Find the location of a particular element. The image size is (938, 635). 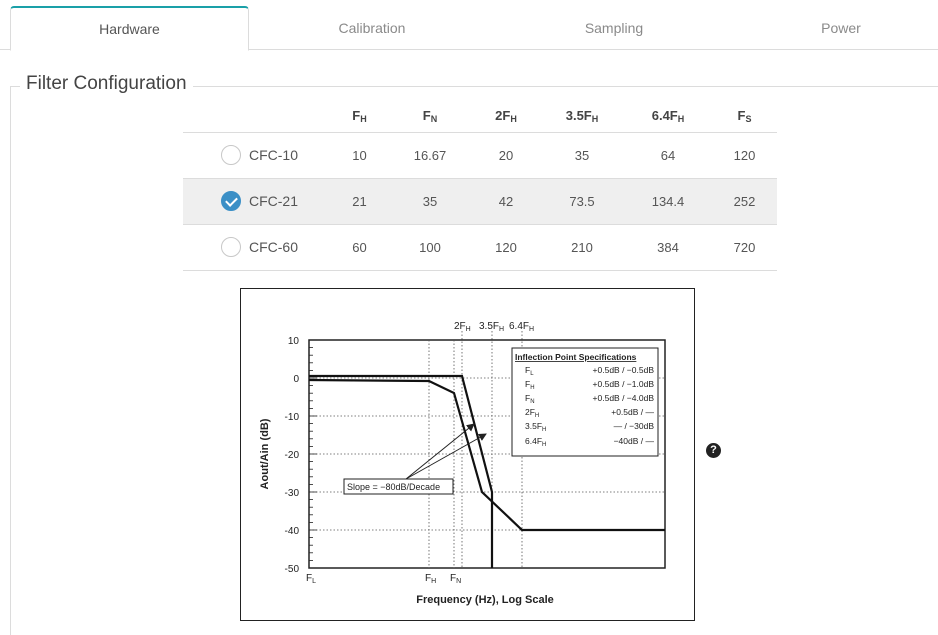

filter-option-cfc-60: CFC-60 is located at coordinates (257, 247).